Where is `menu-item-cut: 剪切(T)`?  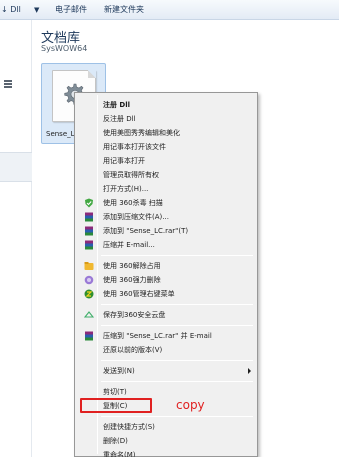 menu-item-cut: 剪切(T) is located at coordinates (166, 392).